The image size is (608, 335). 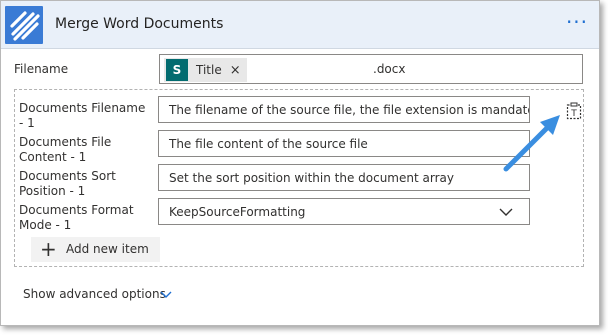 What do you see at coordinates (139, 24) in the screenshot?
I see `action-title: Merge Word Documents` at bounding box center [139, 24].